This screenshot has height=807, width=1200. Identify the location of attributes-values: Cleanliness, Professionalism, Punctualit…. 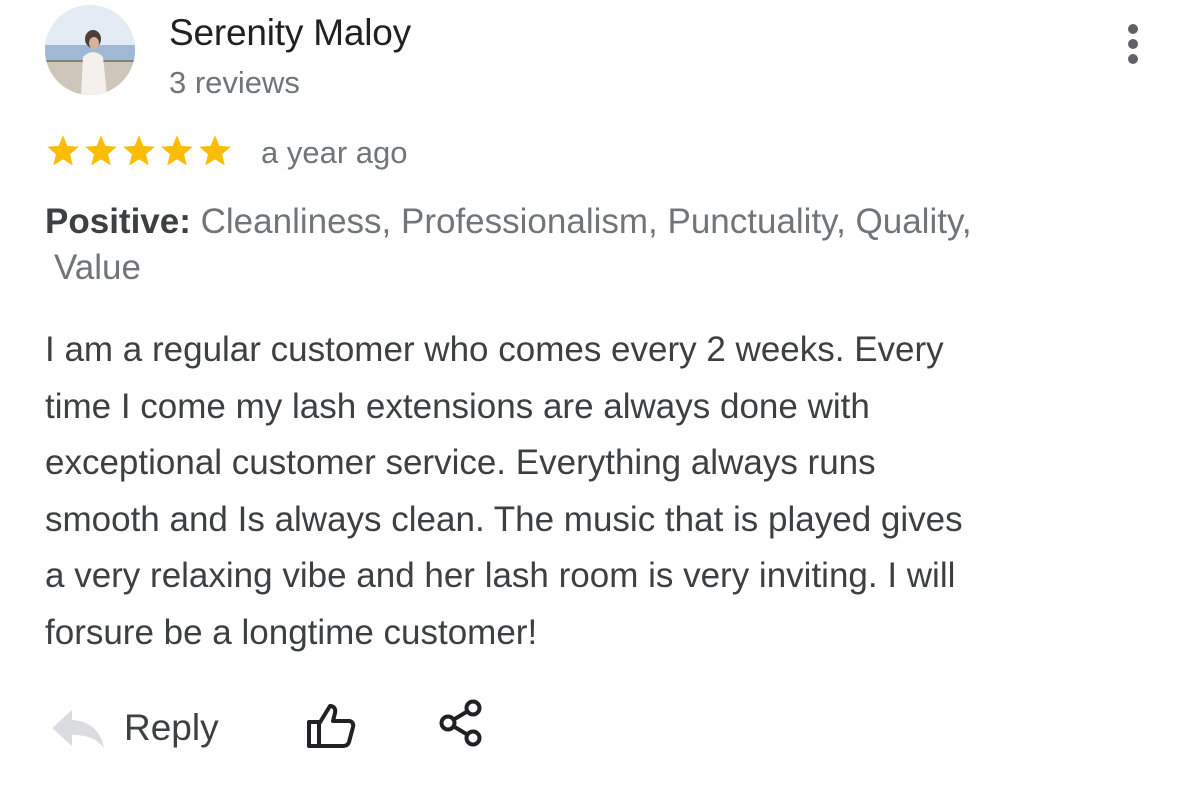
(581, 221).